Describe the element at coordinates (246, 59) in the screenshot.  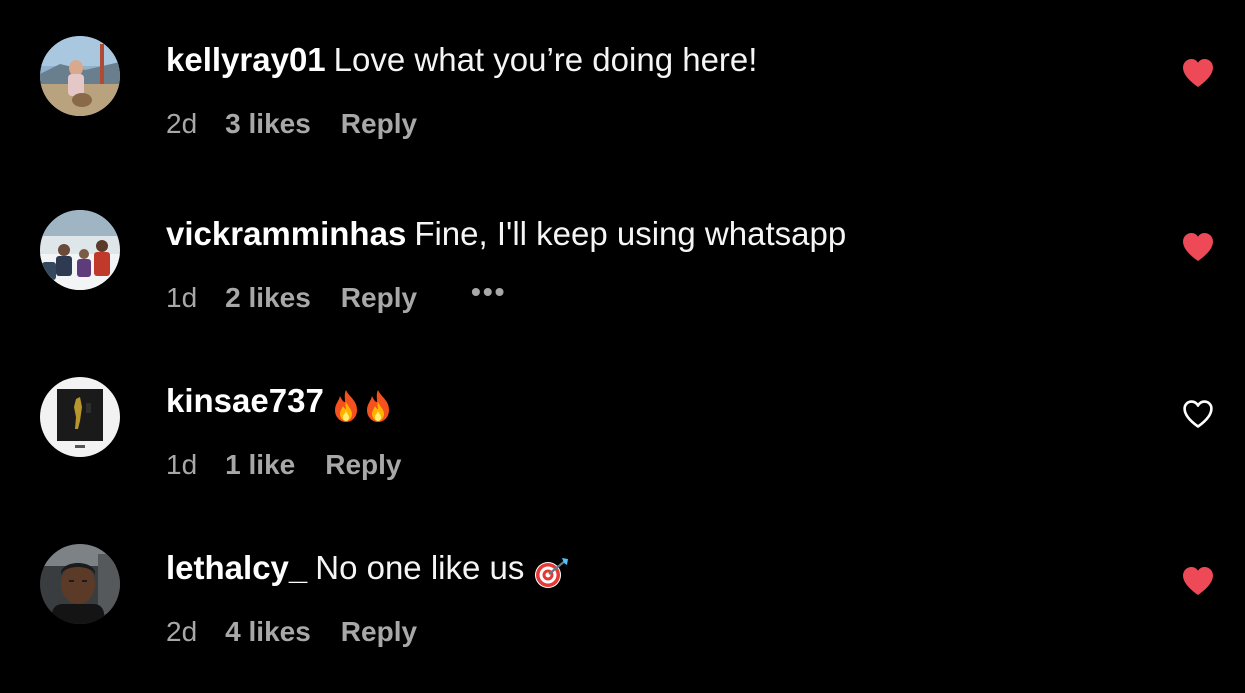
I see `comment-username: kellyray01` at that location.